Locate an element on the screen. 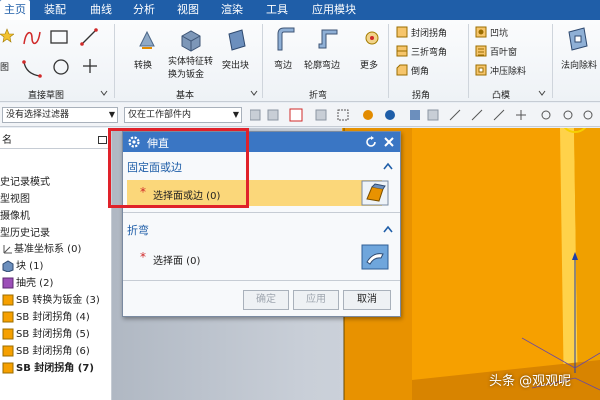 This screenshot has width=600, height=400. selection-toolbar: 没有选择过滤器 ▼ 仅在工作部件内 ▼ is located at coordinates (300, 115).